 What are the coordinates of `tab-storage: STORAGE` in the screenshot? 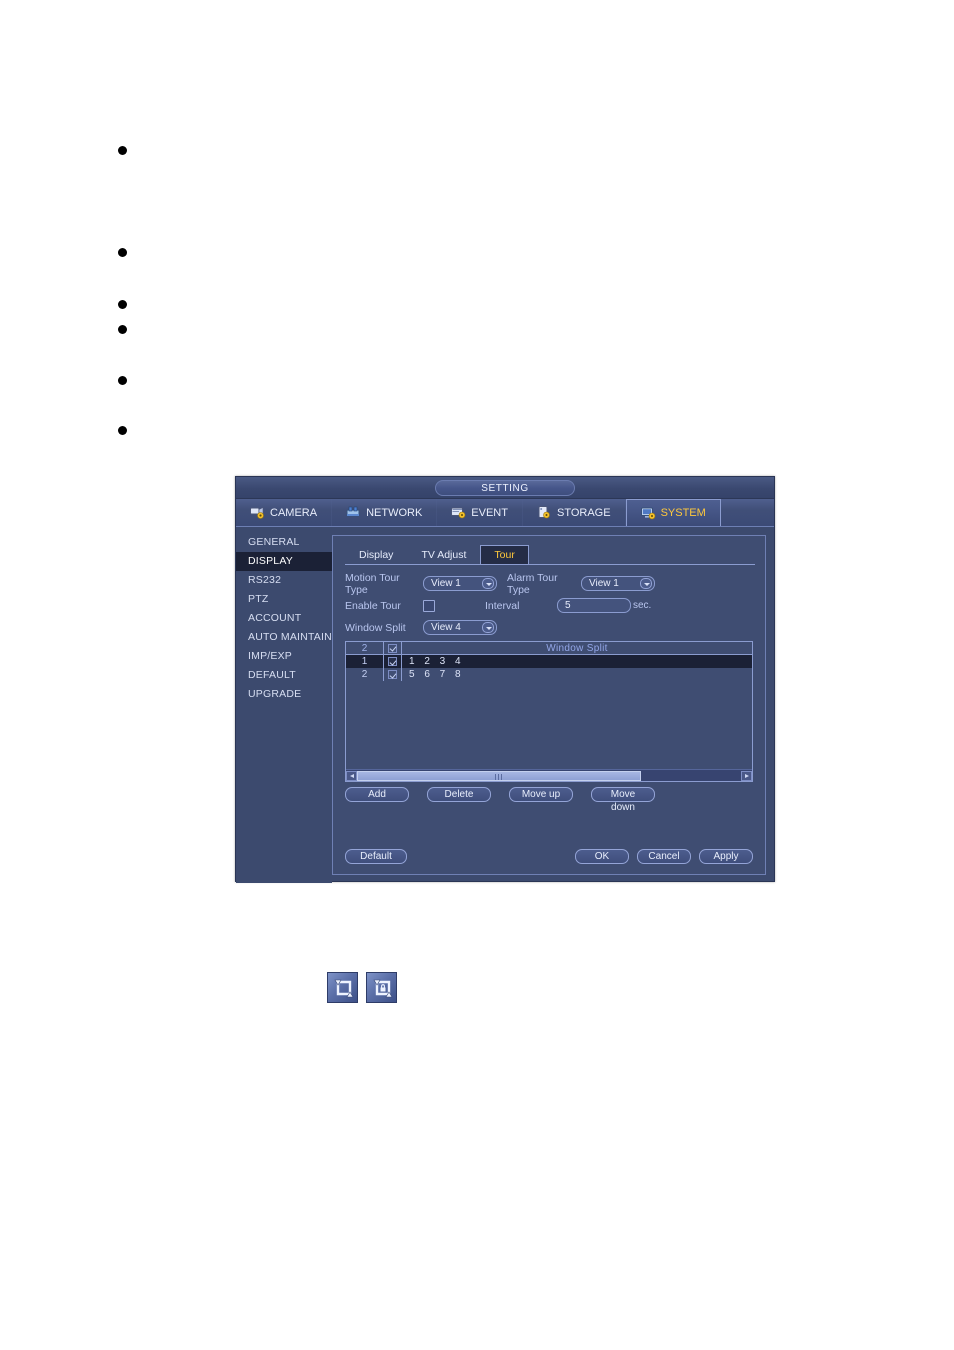 It's located at (574, 512).